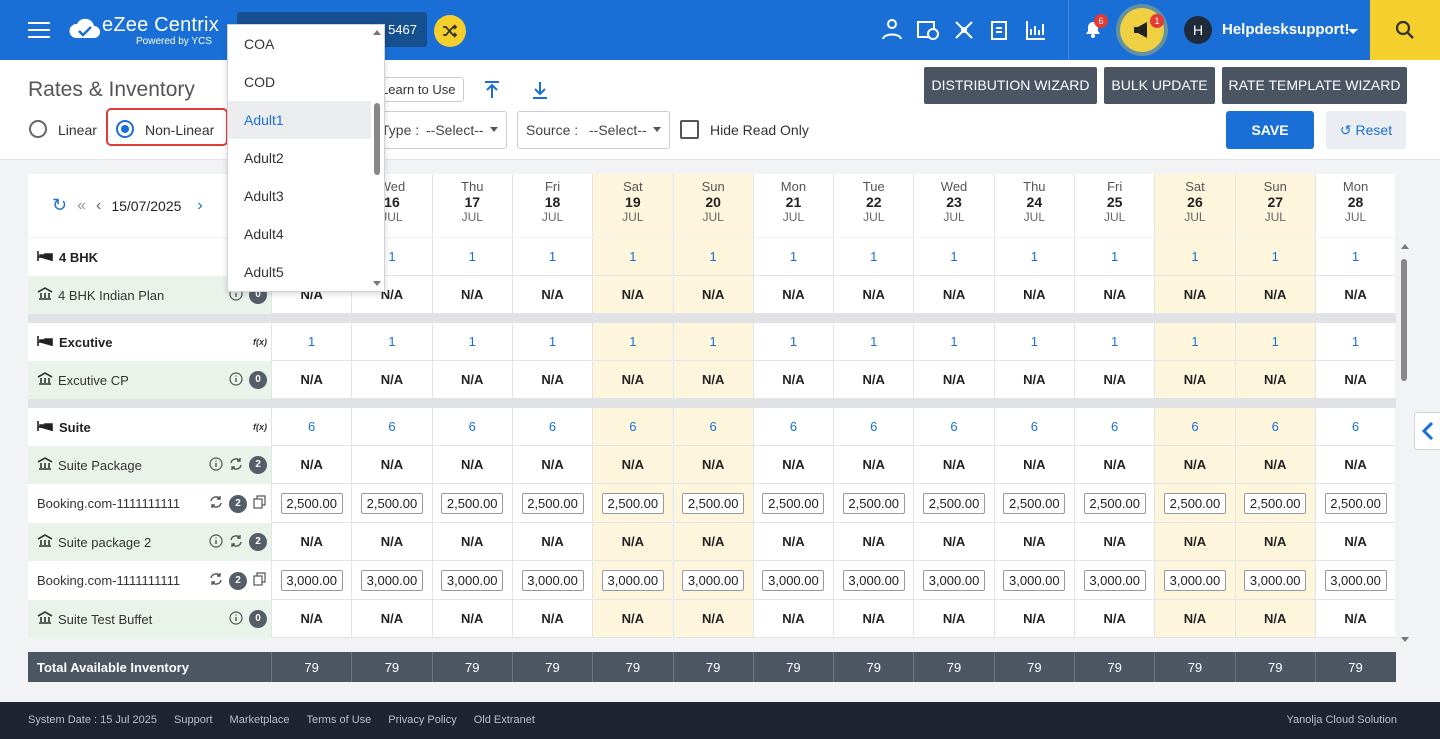  What do you see at coordinates (1405, 441) in the screenshot?
I see `grid-scrollbar` at bounding box center [1405, 441].